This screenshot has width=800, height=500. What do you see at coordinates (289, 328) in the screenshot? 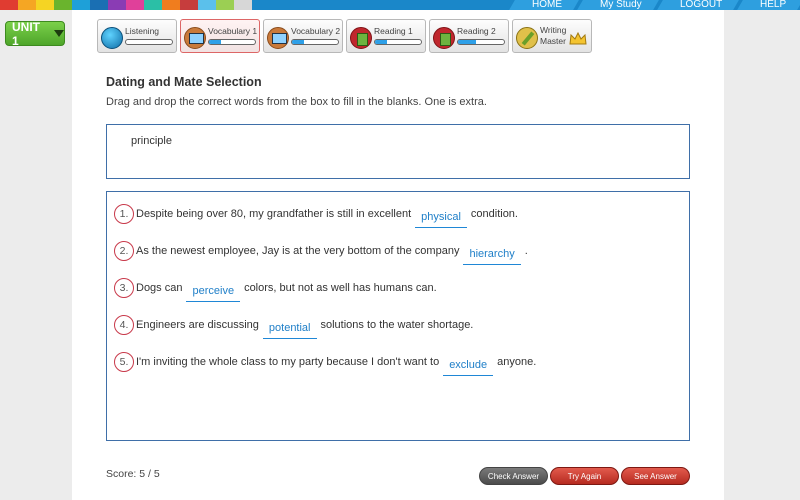
I see `answer-blank: potential` at bounding box center [289, 328].